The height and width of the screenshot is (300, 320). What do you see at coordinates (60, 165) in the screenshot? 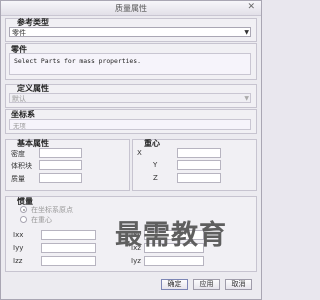
I see `volume-field` at bounding box center [60, 165].